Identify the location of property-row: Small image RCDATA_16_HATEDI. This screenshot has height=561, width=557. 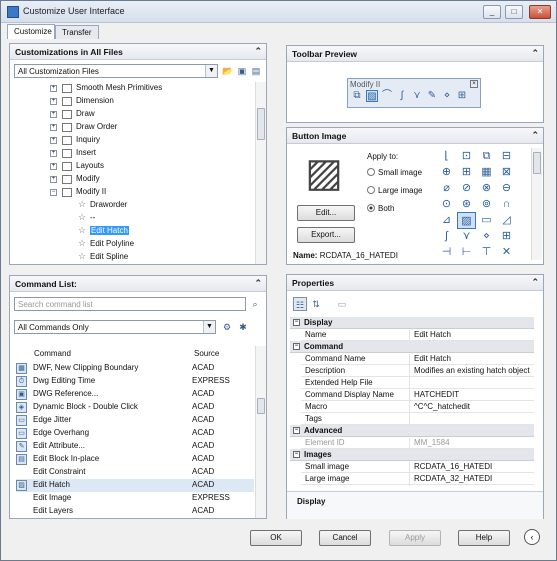
(417, 467).